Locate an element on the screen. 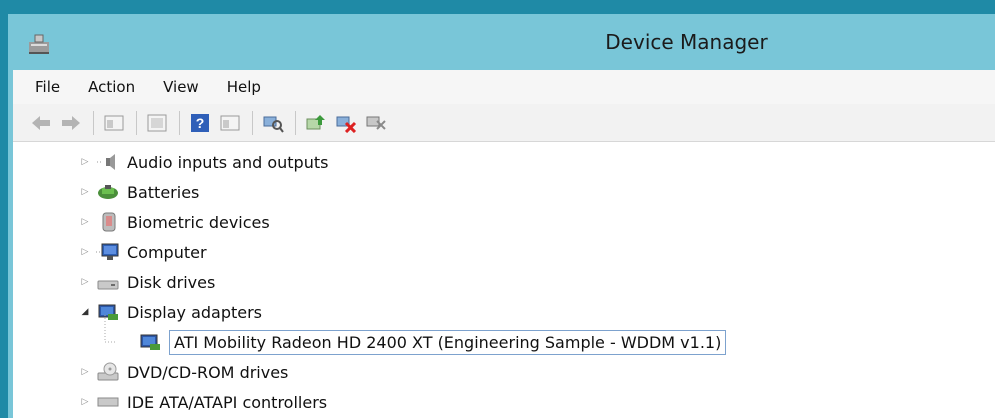 Image resolution: width=995 pixels, height=418 pixels. tree-item-label: Display adapters is located at coordinates (195, 312).